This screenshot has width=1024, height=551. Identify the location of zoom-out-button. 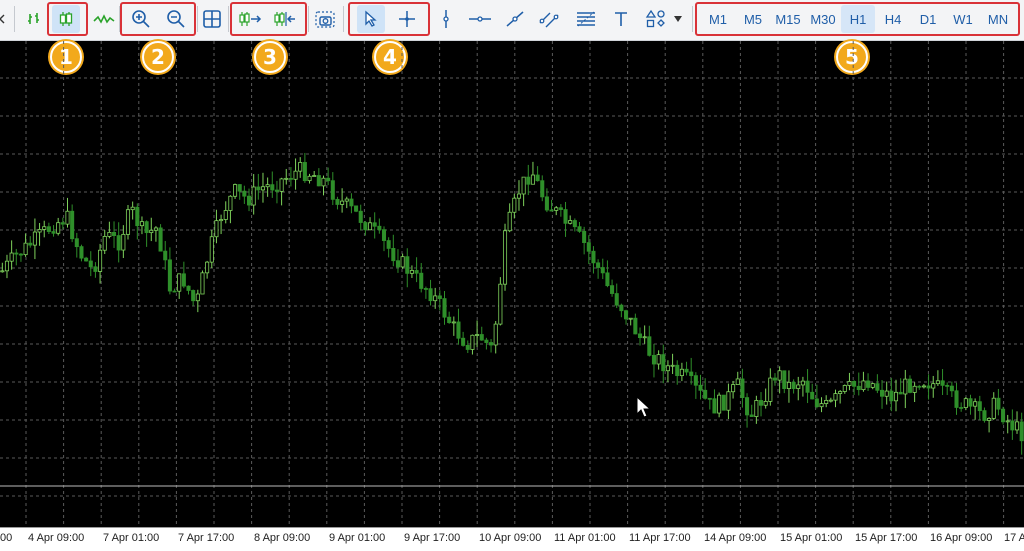
(176, 19).